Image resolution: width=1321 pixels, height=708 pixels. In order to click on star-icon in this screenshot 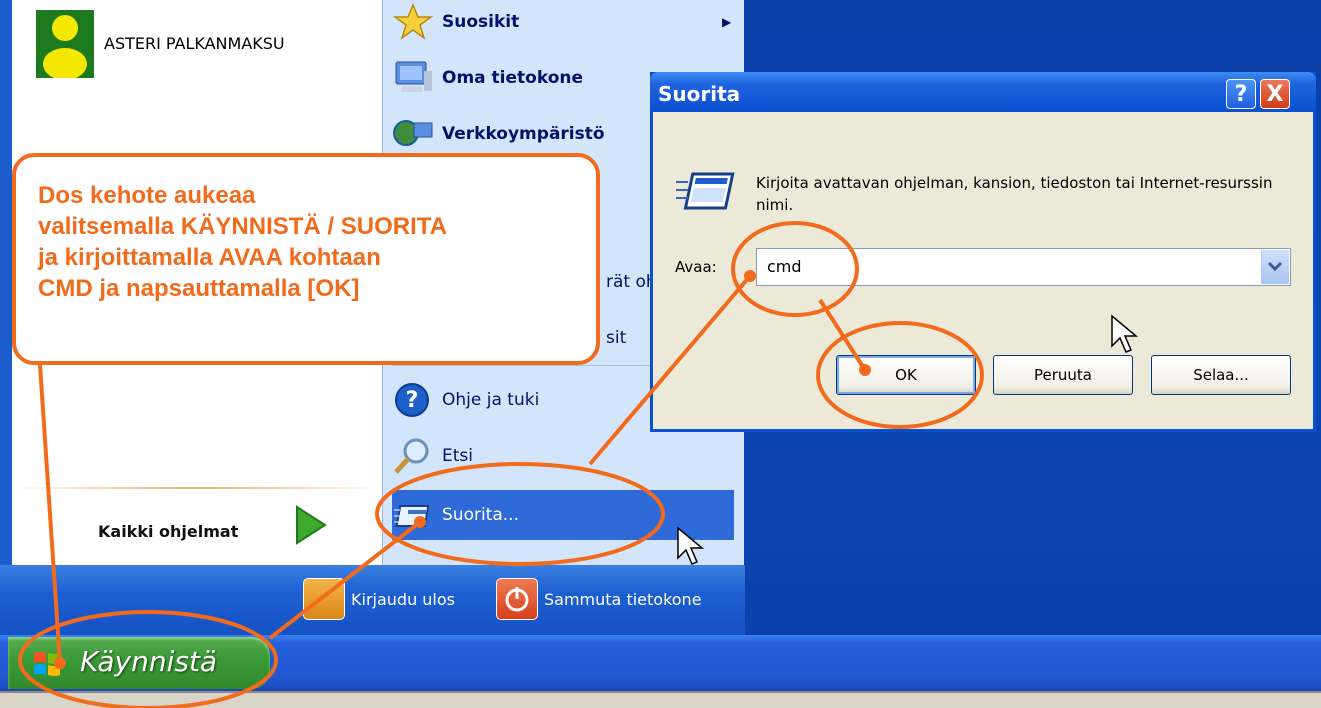, I will do `click(413, 22)`.